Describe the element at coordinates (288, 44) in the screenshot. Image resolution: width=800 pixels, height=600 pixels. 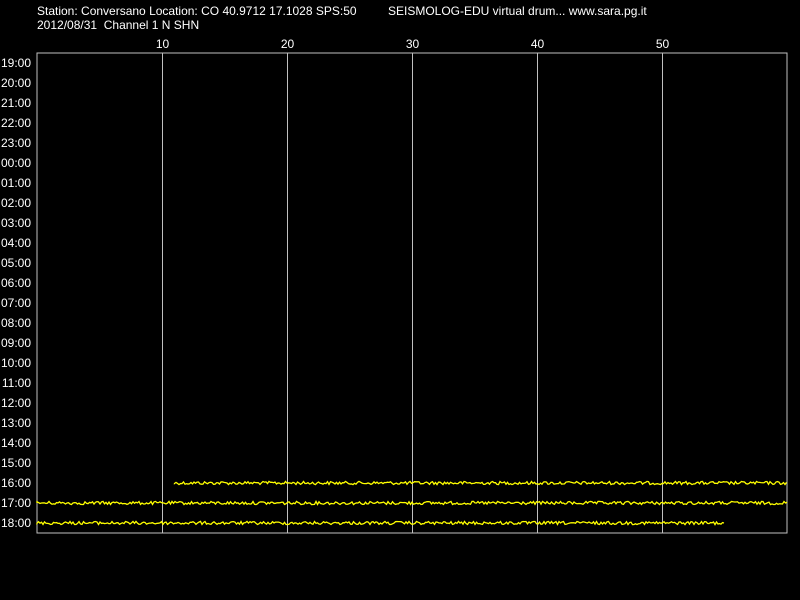
I see `x-tick-label: 20` at that location.